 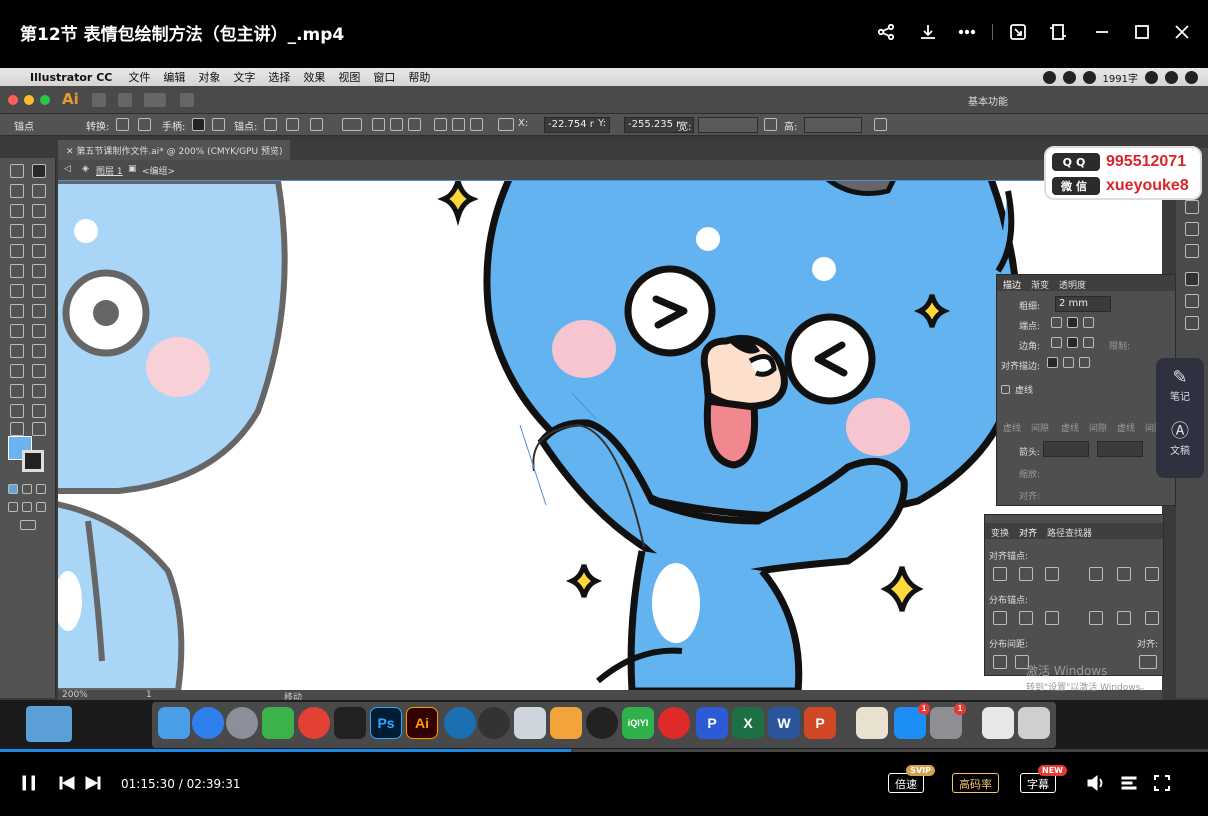 What do you see at coordinates (174, 150) in the screenshot?
I see `document-tab: ✕ 第五节课制作文件.ai* @ 200% (CMYK/GPU 预览)` at bounding box center [174, 150].